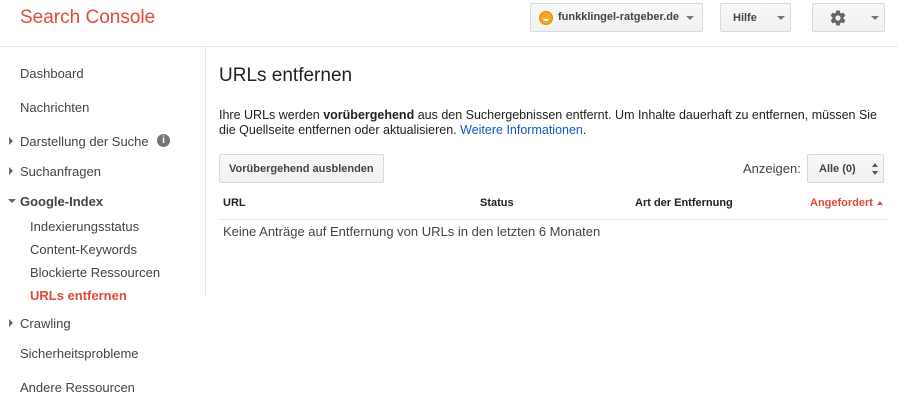  Describe the element at coordinates (12, 201) in the screenshot. I see `triangle-down-icon` at that location.